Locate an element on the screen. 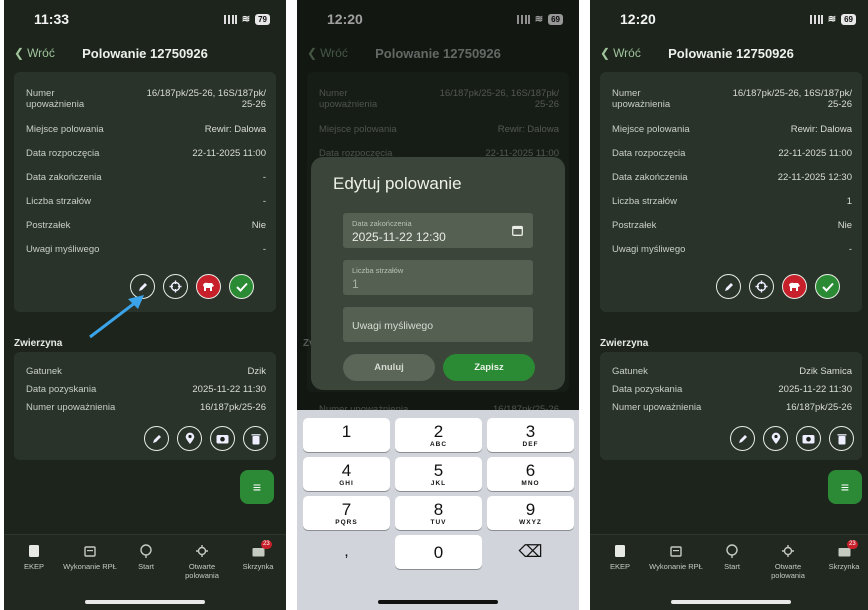 This screenshot has height=610, width=868. key-0: 0 is located at coordinates (438, 552).